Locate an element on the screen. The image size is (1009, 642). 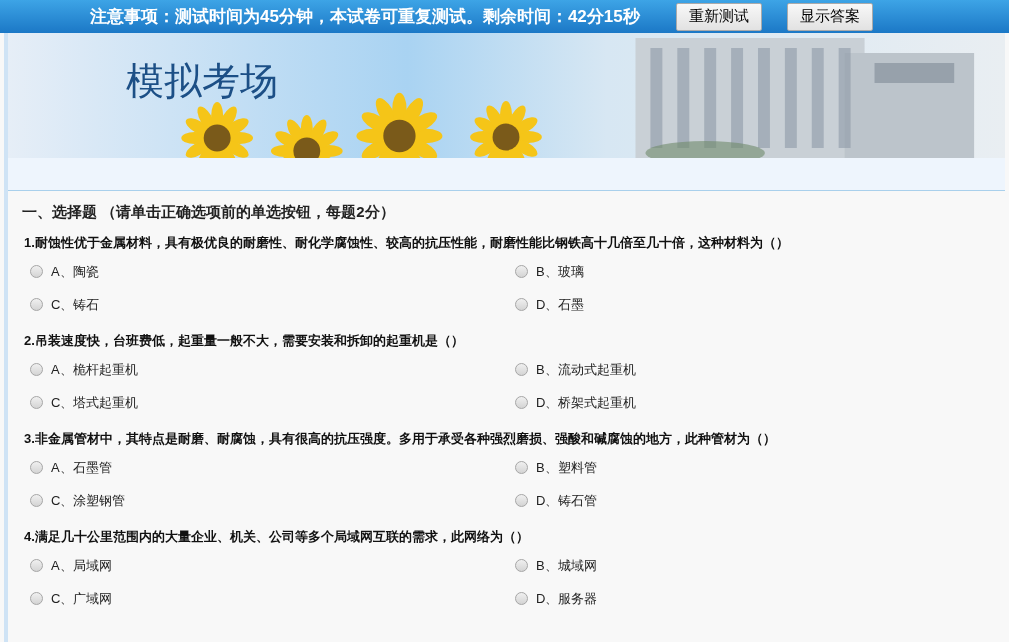
question-text: 2.吊装速度快，台班费低，起重量一般不大，需要安装和拆卸的起重机是（） is located at coordinates (244, 341).